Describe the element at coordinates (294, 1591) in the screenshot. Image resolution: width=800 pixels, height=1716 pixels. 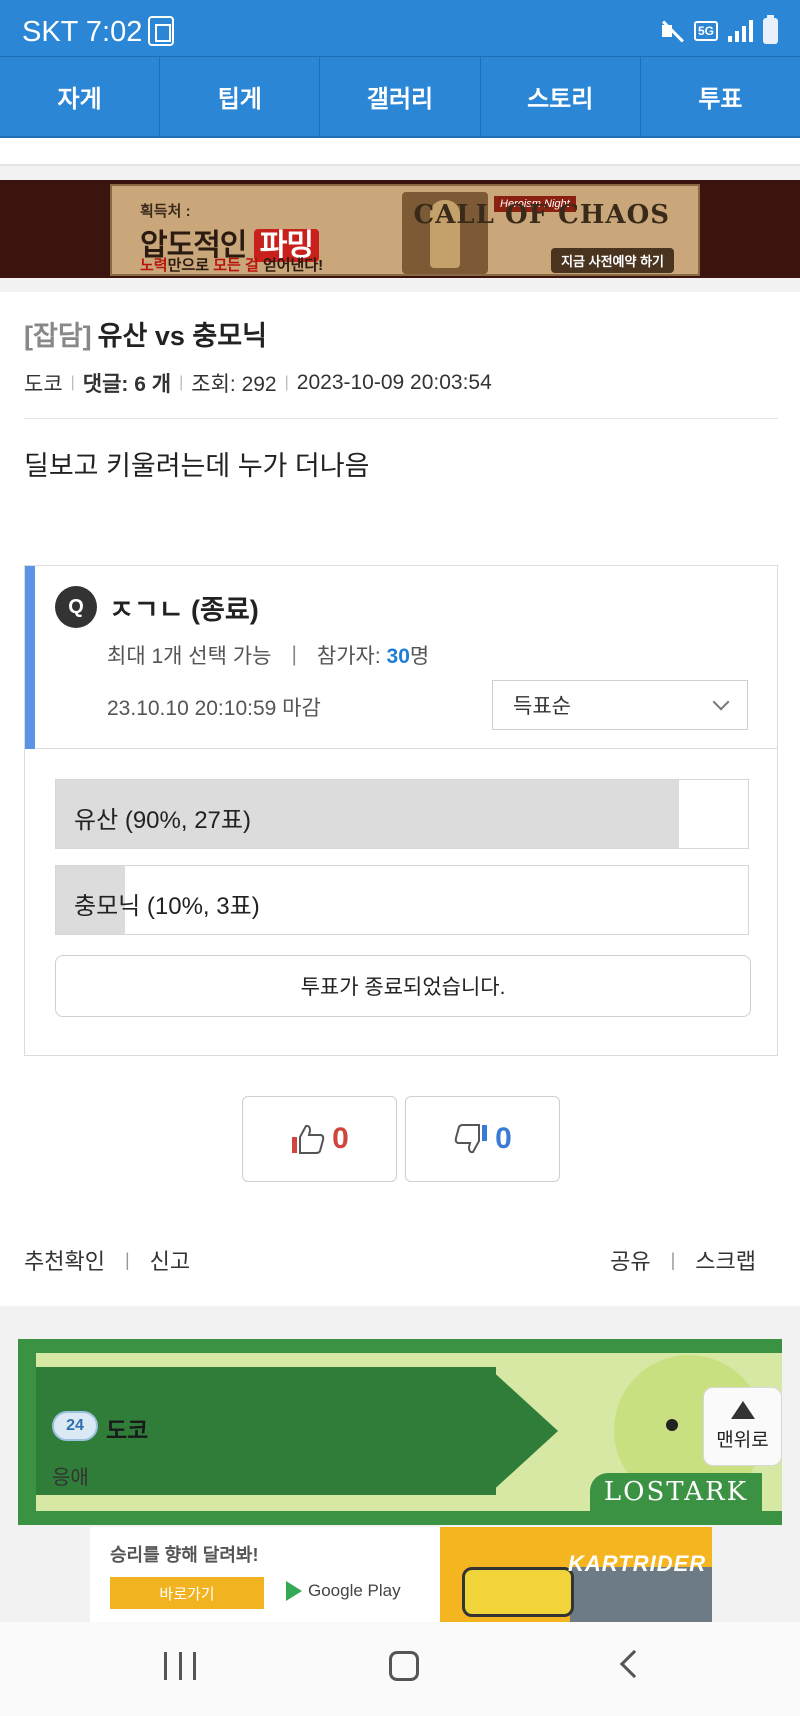
I see `google-play-icon` at that location.